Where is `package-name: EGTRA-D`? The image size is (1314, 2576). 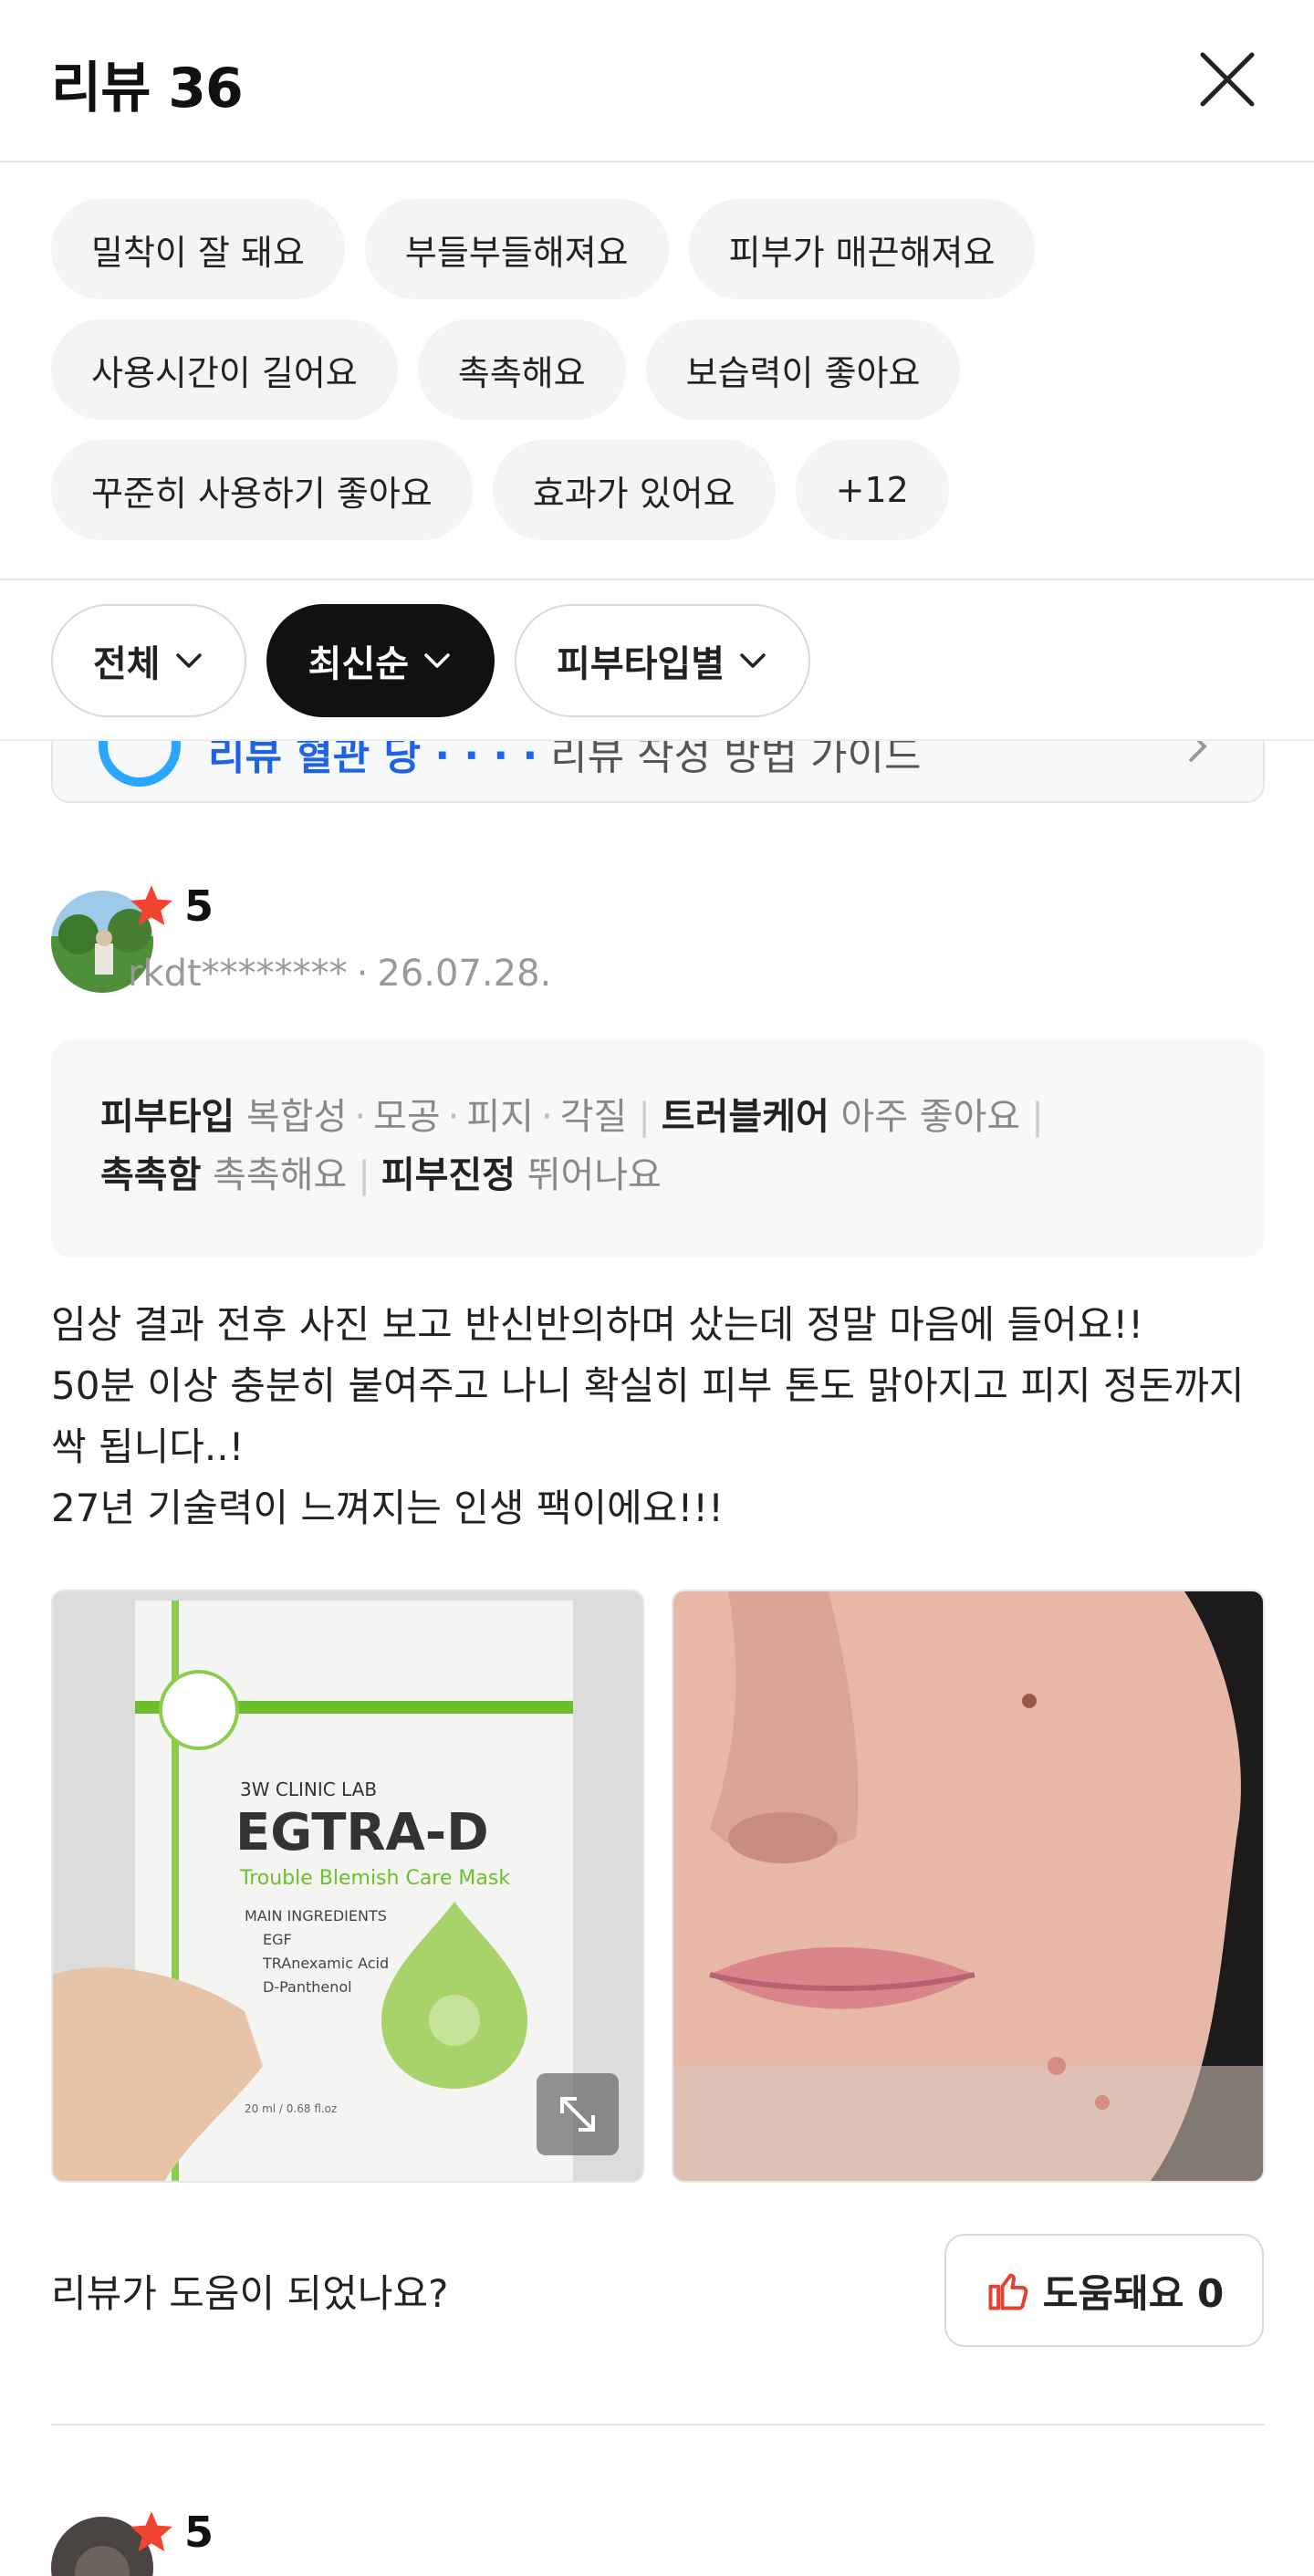
package-name: EGTRA-D is located at coordinates (362, 1832).